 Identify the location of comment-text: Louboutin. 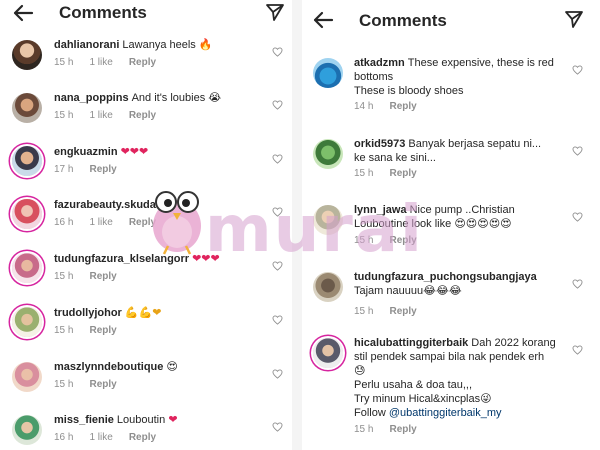
(141, 420).